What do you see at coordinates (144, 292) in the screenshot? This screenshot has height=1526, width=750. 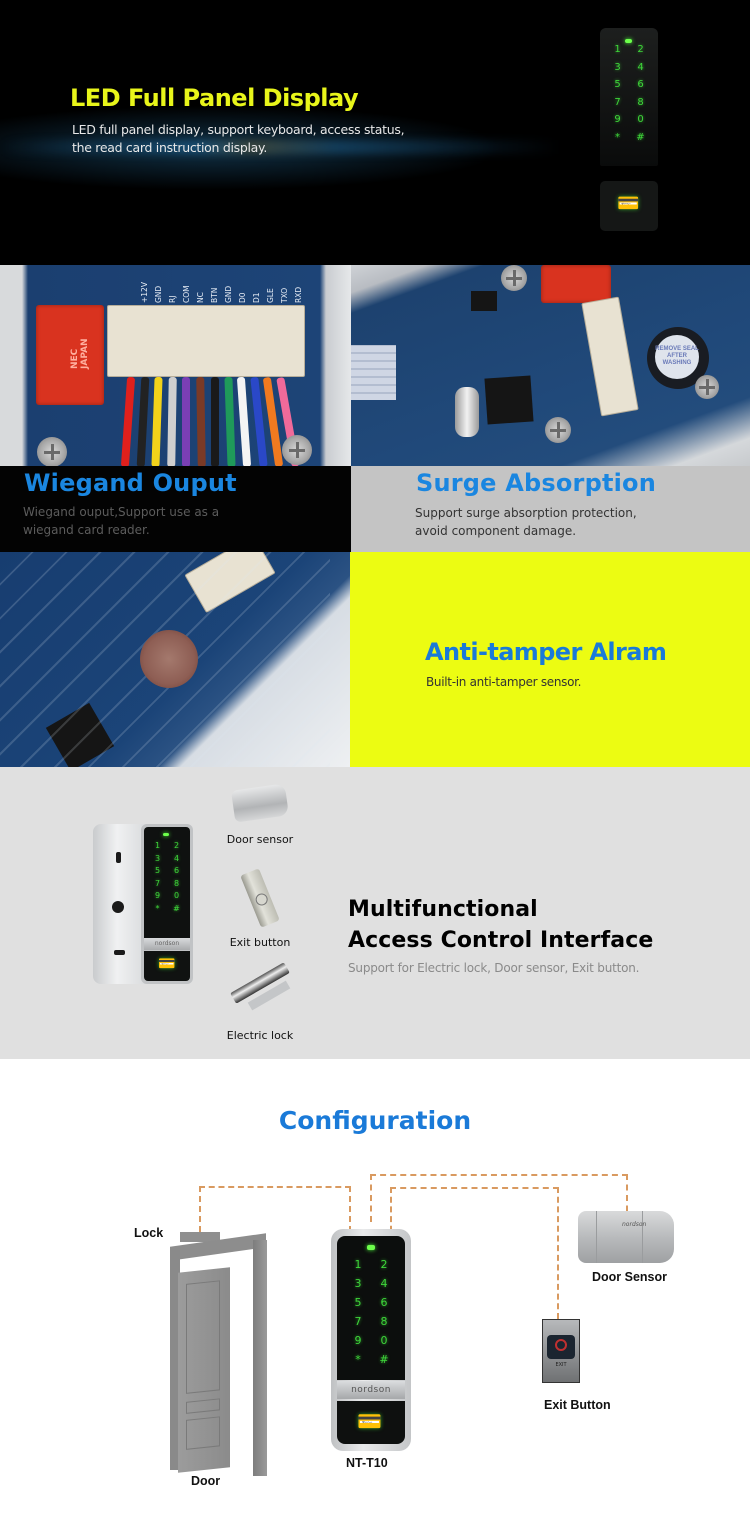 I see `pcb-pin-label: +12V` at bounding box center [144, 292].